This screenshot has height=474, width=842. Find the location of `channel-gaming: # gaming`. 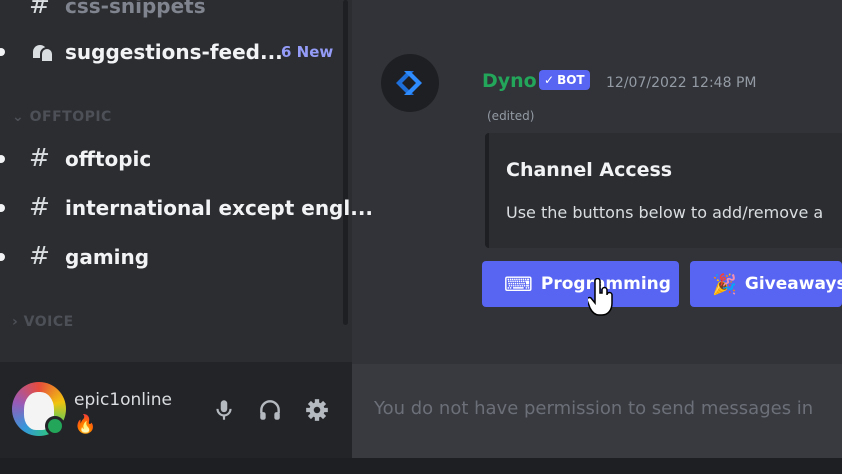

channel-gaming: # gaming is located at coordinates (171, 257).